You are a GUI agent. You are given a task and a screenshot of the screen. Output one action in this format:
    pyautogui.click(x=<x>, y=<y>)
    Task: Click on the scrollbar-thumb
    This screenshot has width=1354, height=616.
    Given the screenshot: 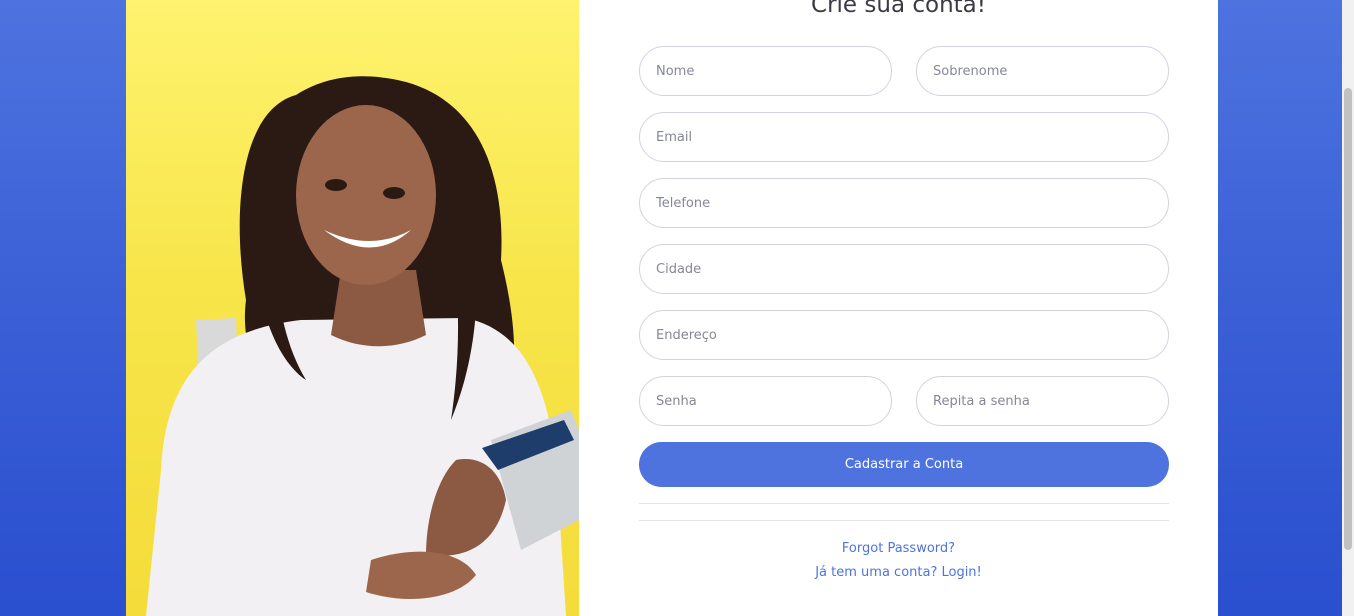 What is the action you would take?
    pyautogui.click(x=1348, y=319)
    